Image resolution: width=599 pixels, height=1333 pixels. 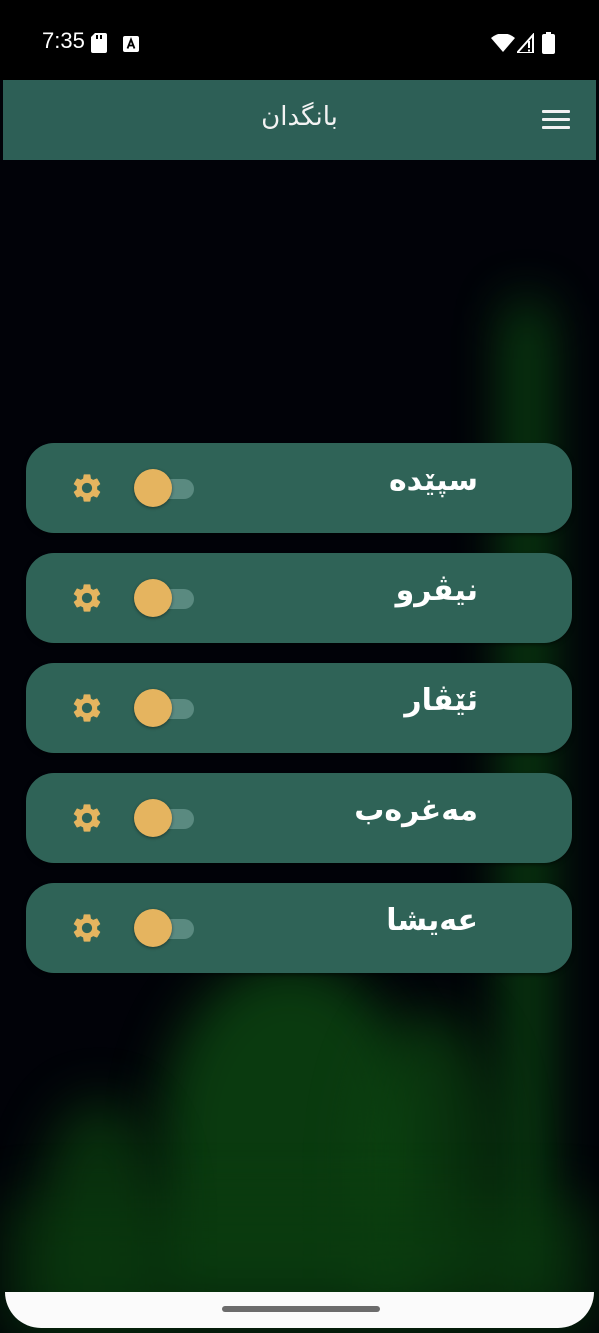 I want to click on prayer-name-label: مەغرەب, so click(x=416, y=810).